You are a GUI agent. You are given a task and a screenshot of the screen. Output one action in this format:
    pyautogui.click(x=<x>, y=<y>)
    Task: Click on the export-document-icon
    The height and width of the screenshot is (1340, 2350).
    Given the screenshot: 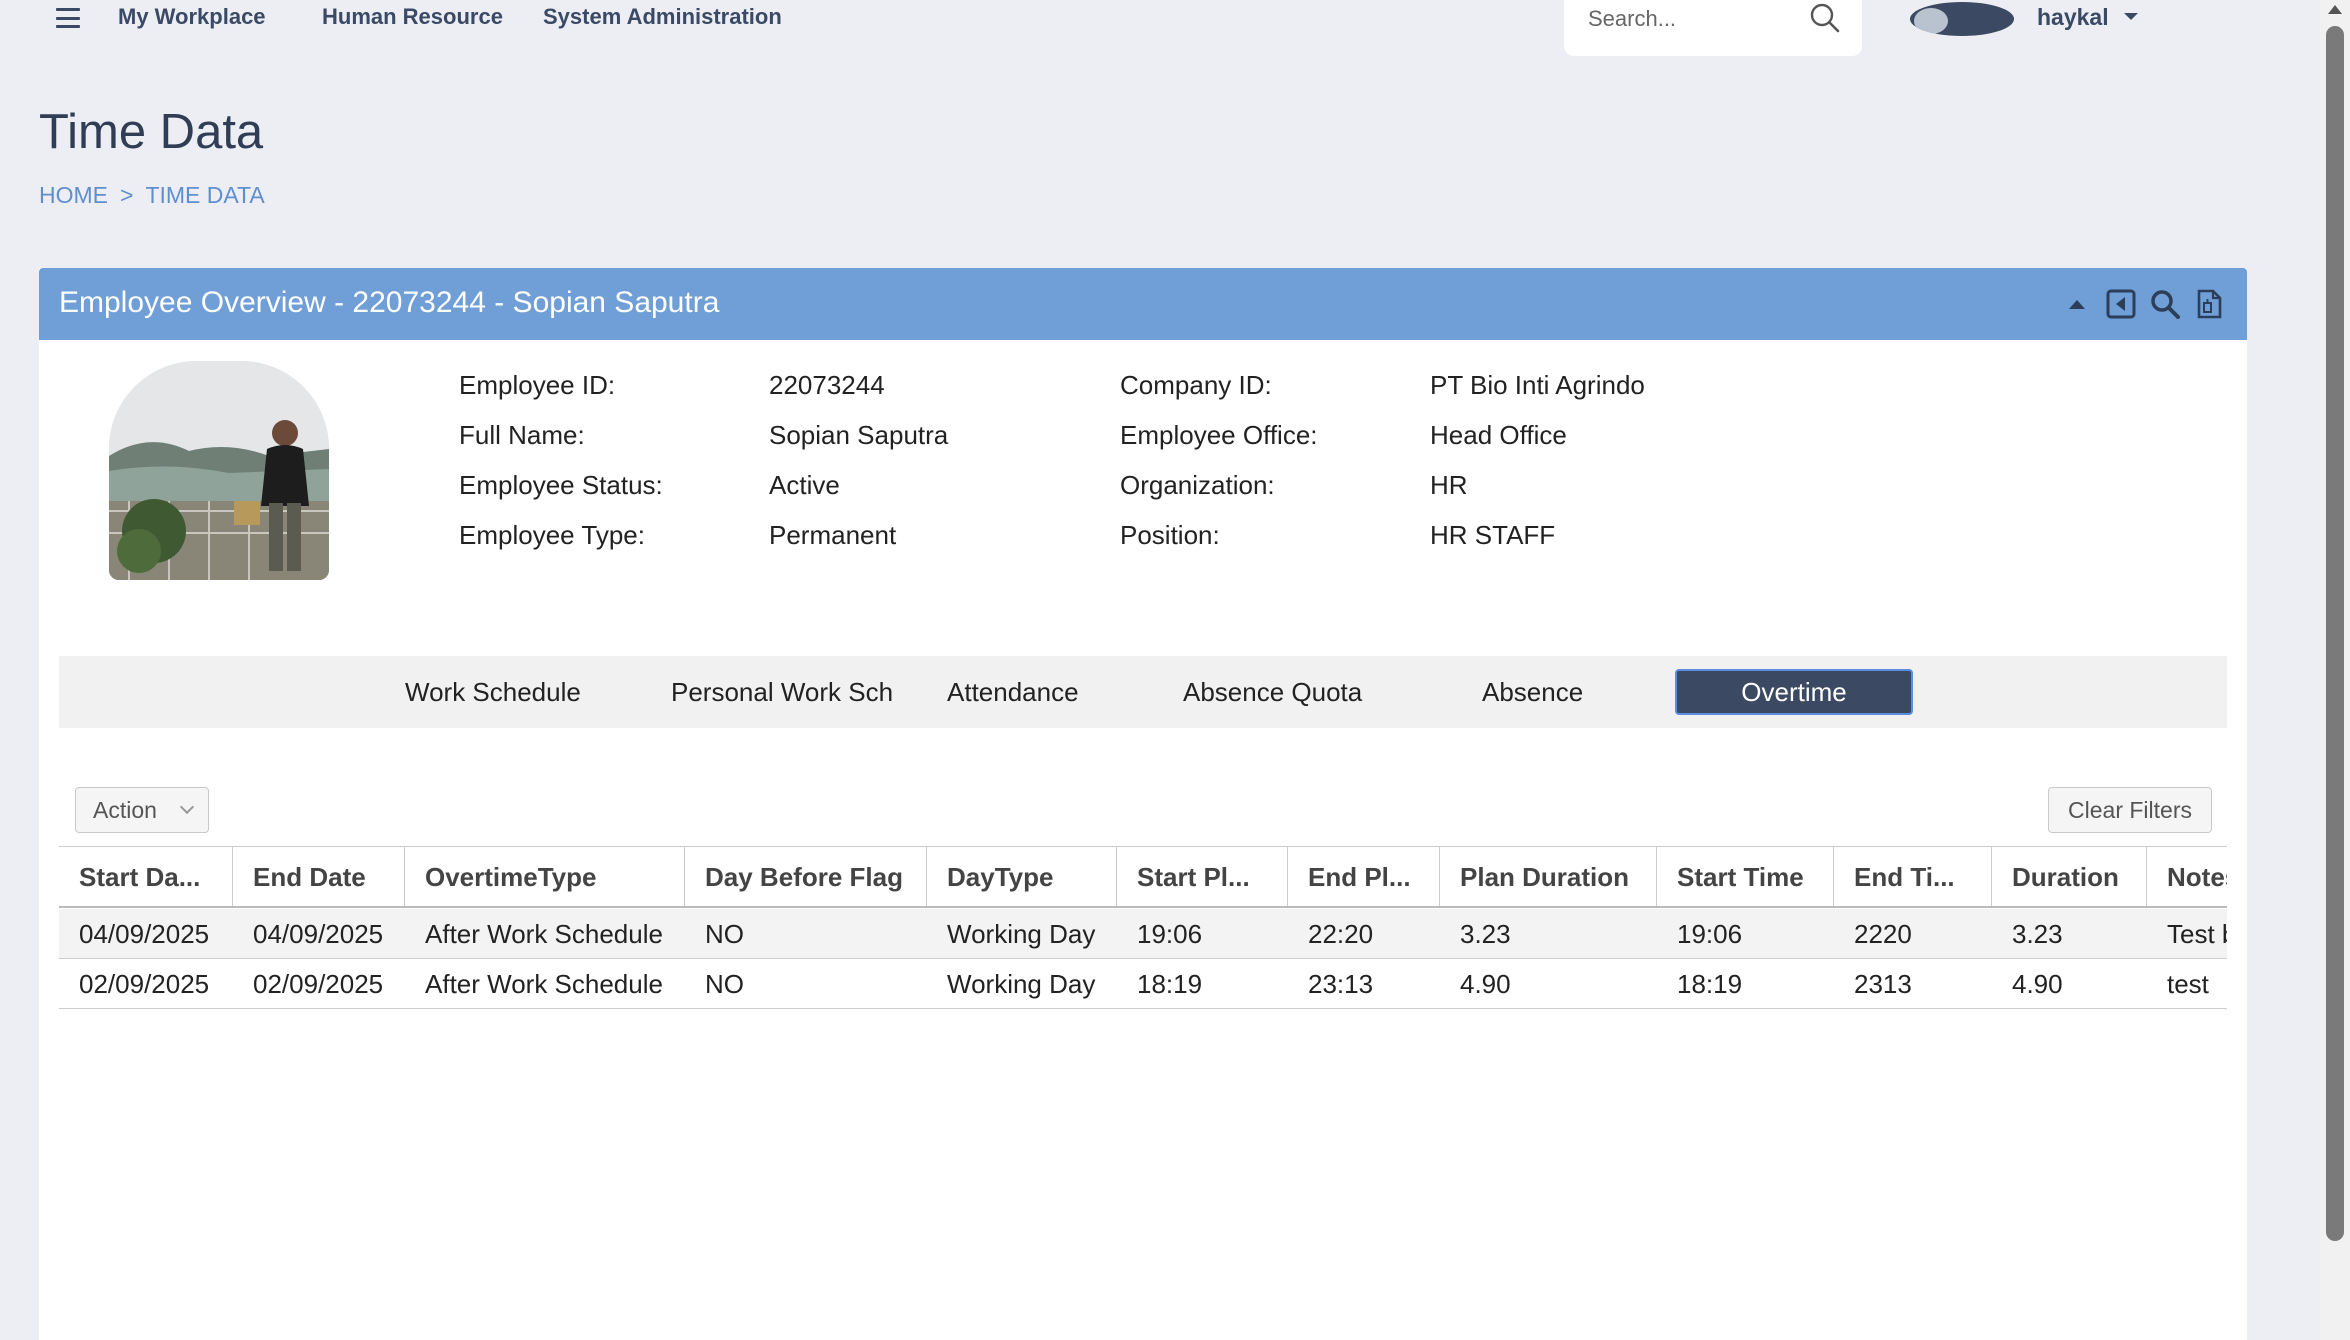 What is the action you would take?
    pyautogui.click(x=2209, y=304)
    